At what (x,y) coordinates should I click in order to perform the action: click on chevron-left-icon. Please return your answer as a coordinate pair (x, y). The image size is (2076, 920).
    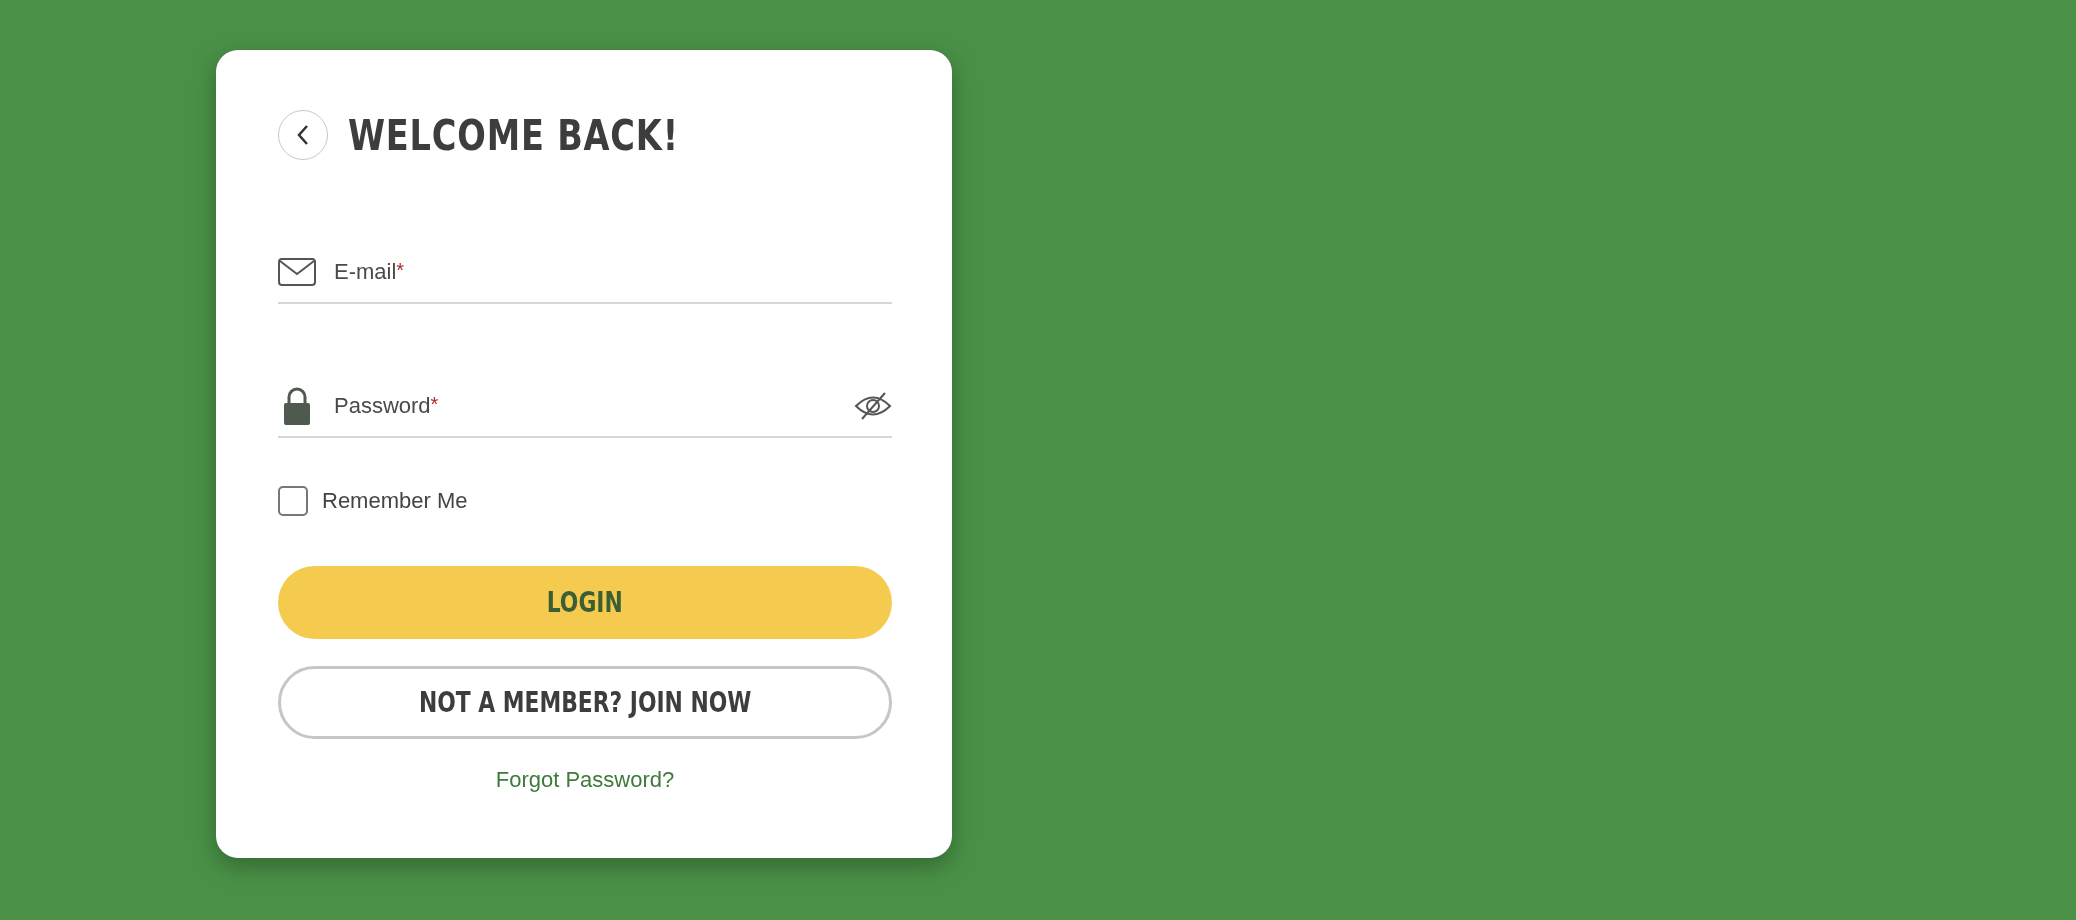
    Looking at the image, I should click on (303, 135).